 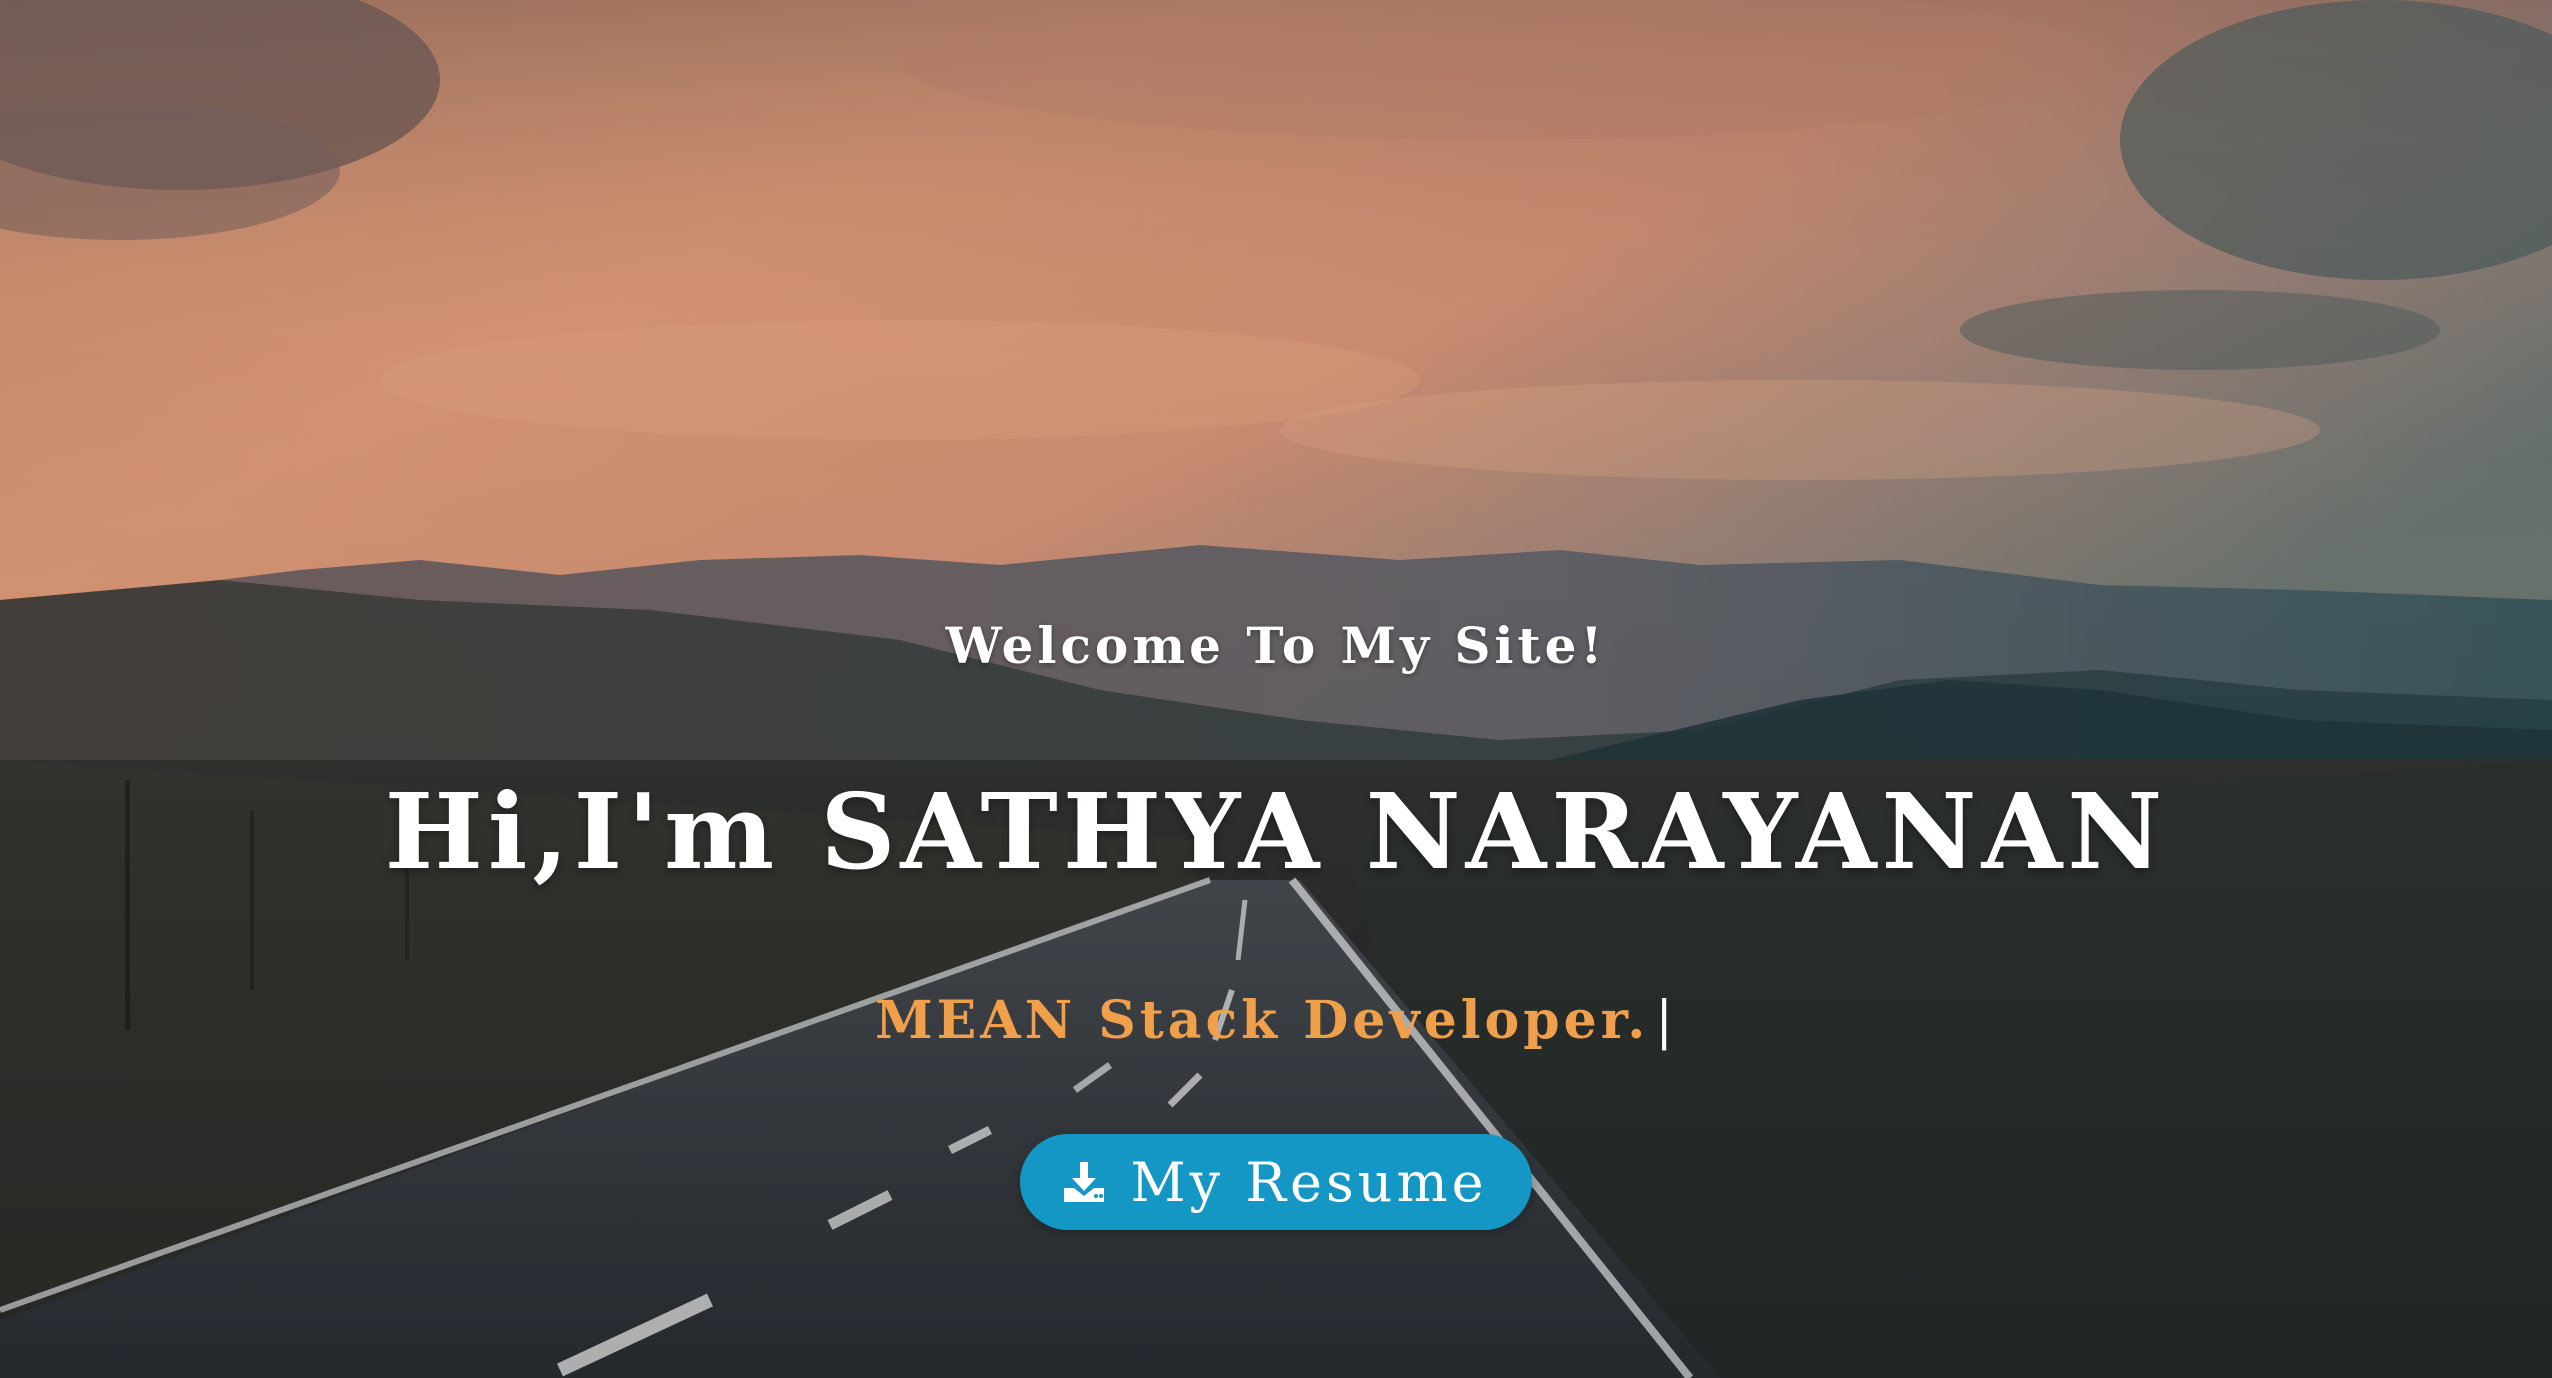 What do you see at coordinates (1276, 645) in the screenshot?
I see `welcome-heading: Welcome To My Site!` at bounding box center [1276, 645].